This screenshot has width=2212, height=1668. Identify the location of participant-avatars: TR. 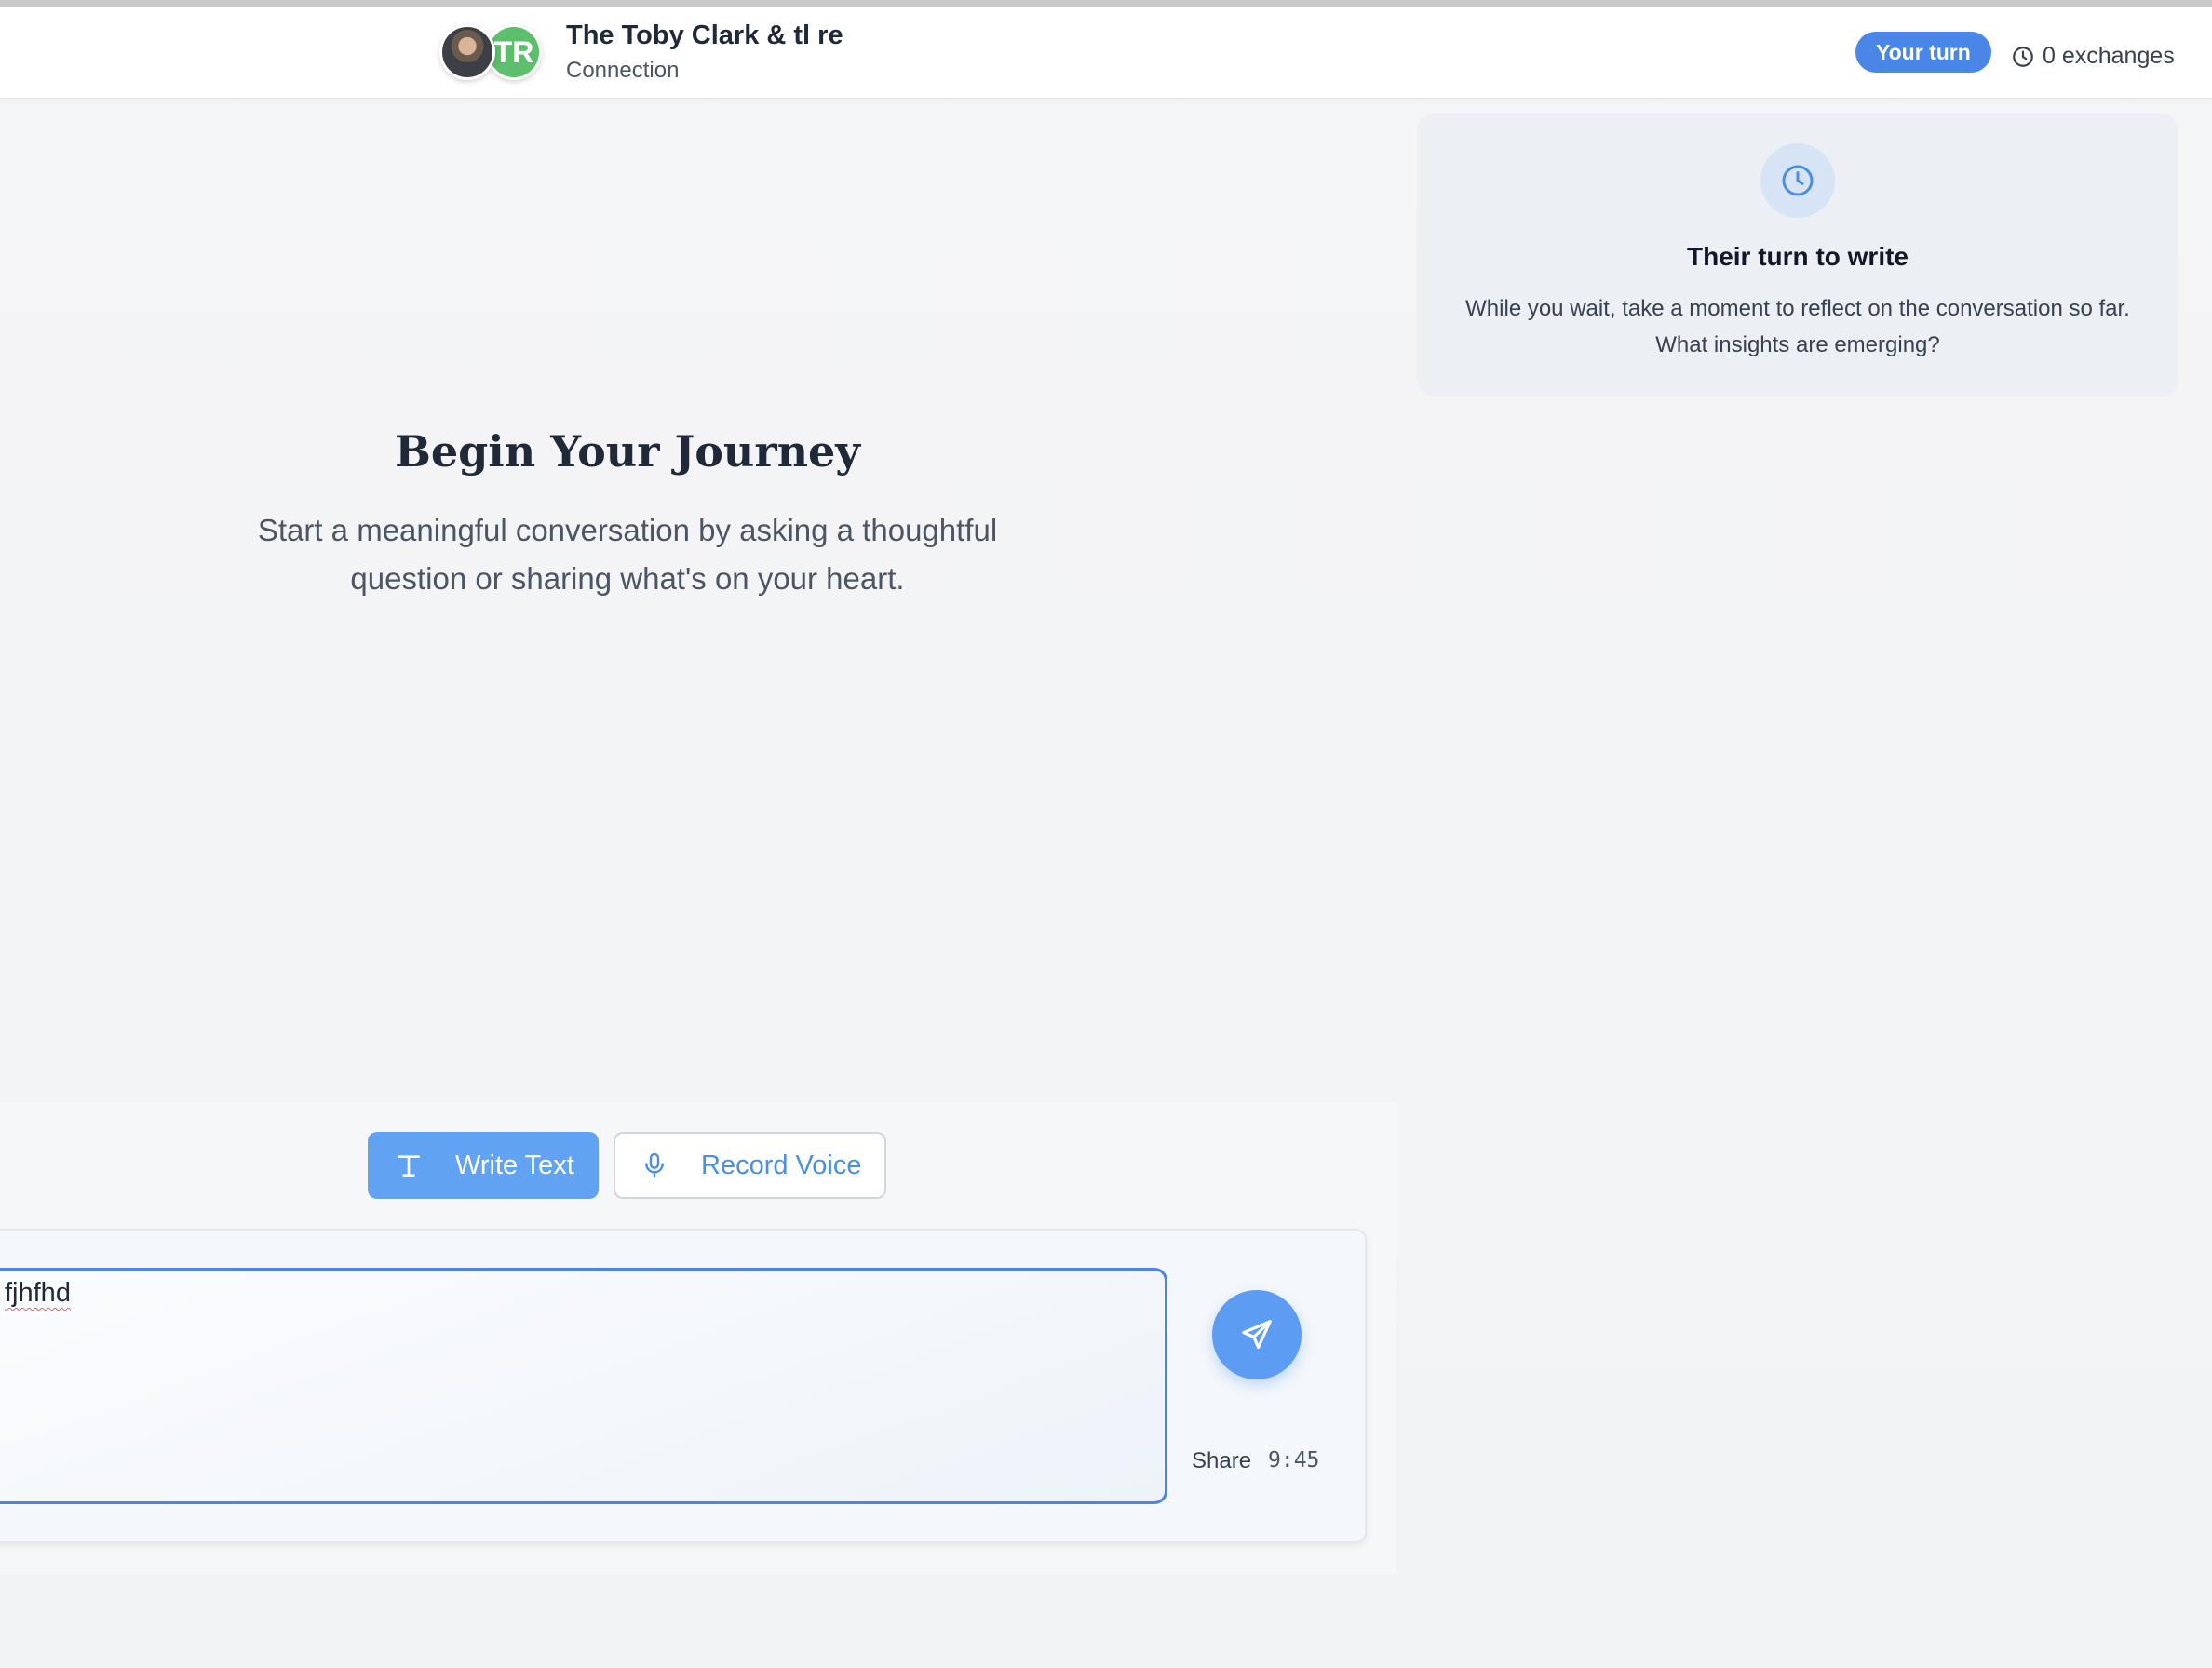
(491, 53).